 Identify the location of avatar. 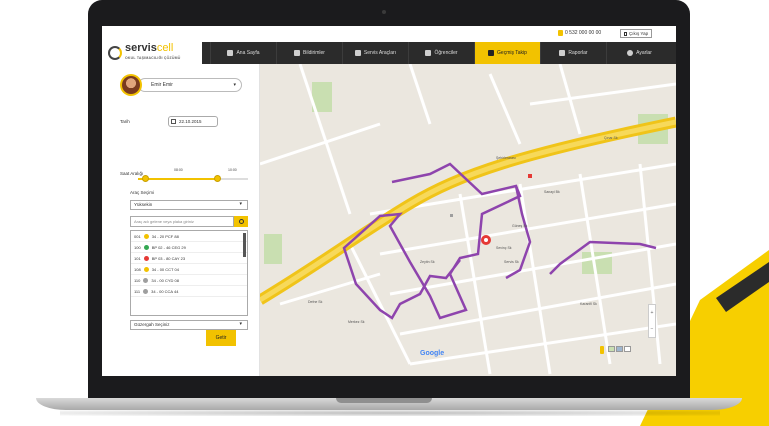
(131, 85).